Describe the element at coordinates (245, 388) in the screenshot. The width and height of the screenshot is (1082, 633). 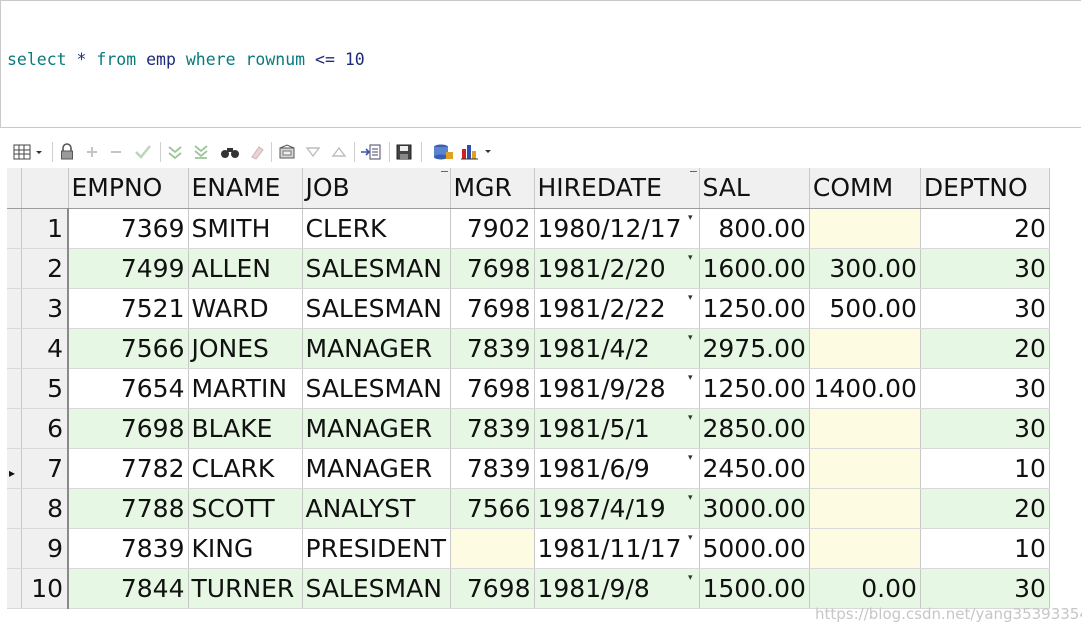
I see `cell-ename: MARTIN` at that location.